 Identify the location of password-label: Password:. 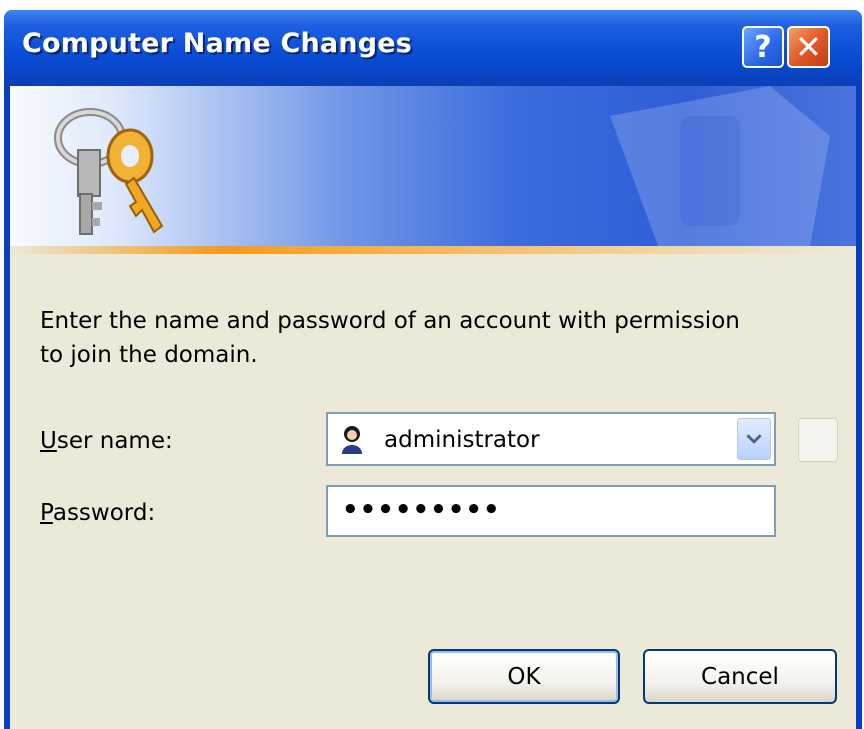
(97, 513).